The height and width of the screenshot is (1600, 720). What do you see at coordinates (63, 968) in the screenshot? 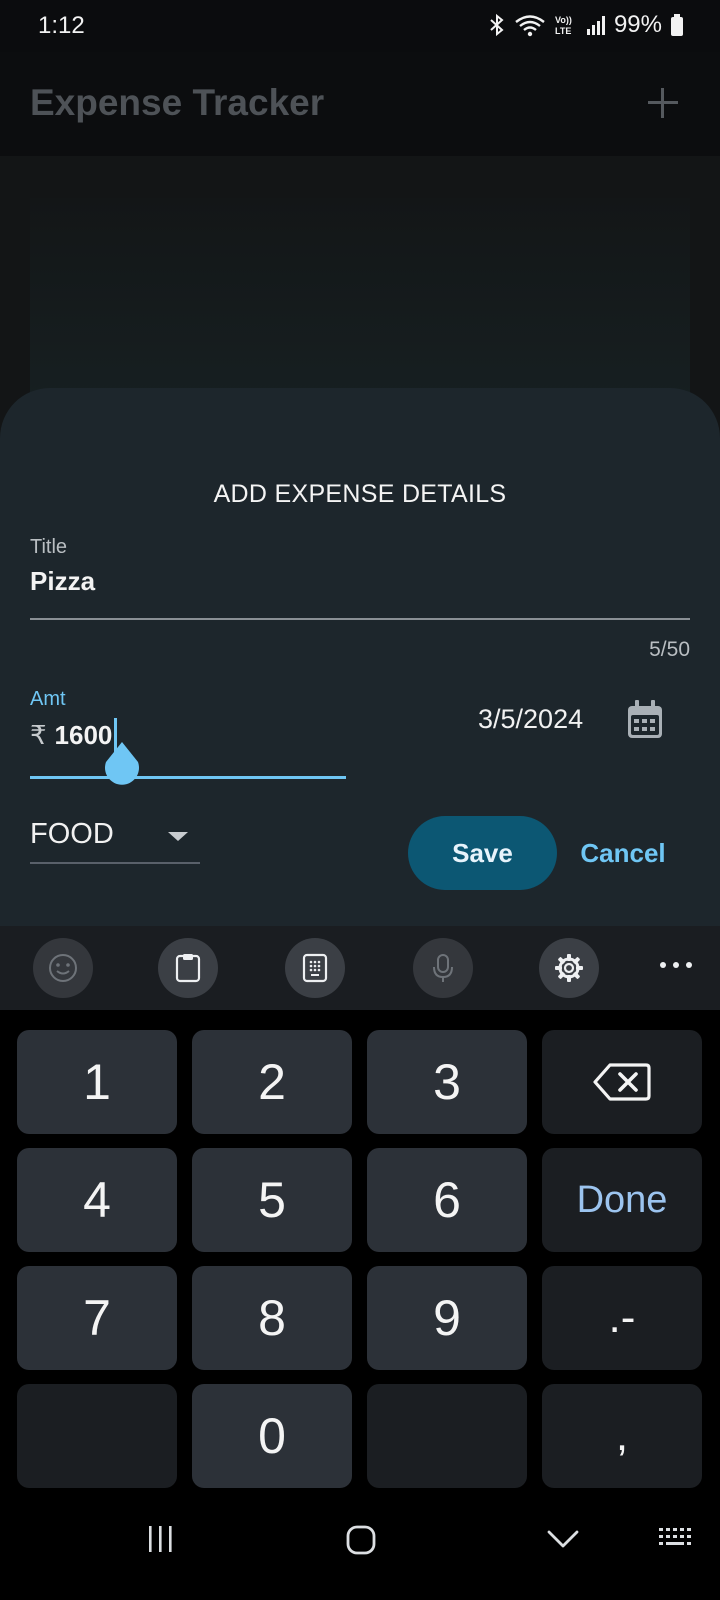
I see `emoji-icon` at bounding box center [63, 968].